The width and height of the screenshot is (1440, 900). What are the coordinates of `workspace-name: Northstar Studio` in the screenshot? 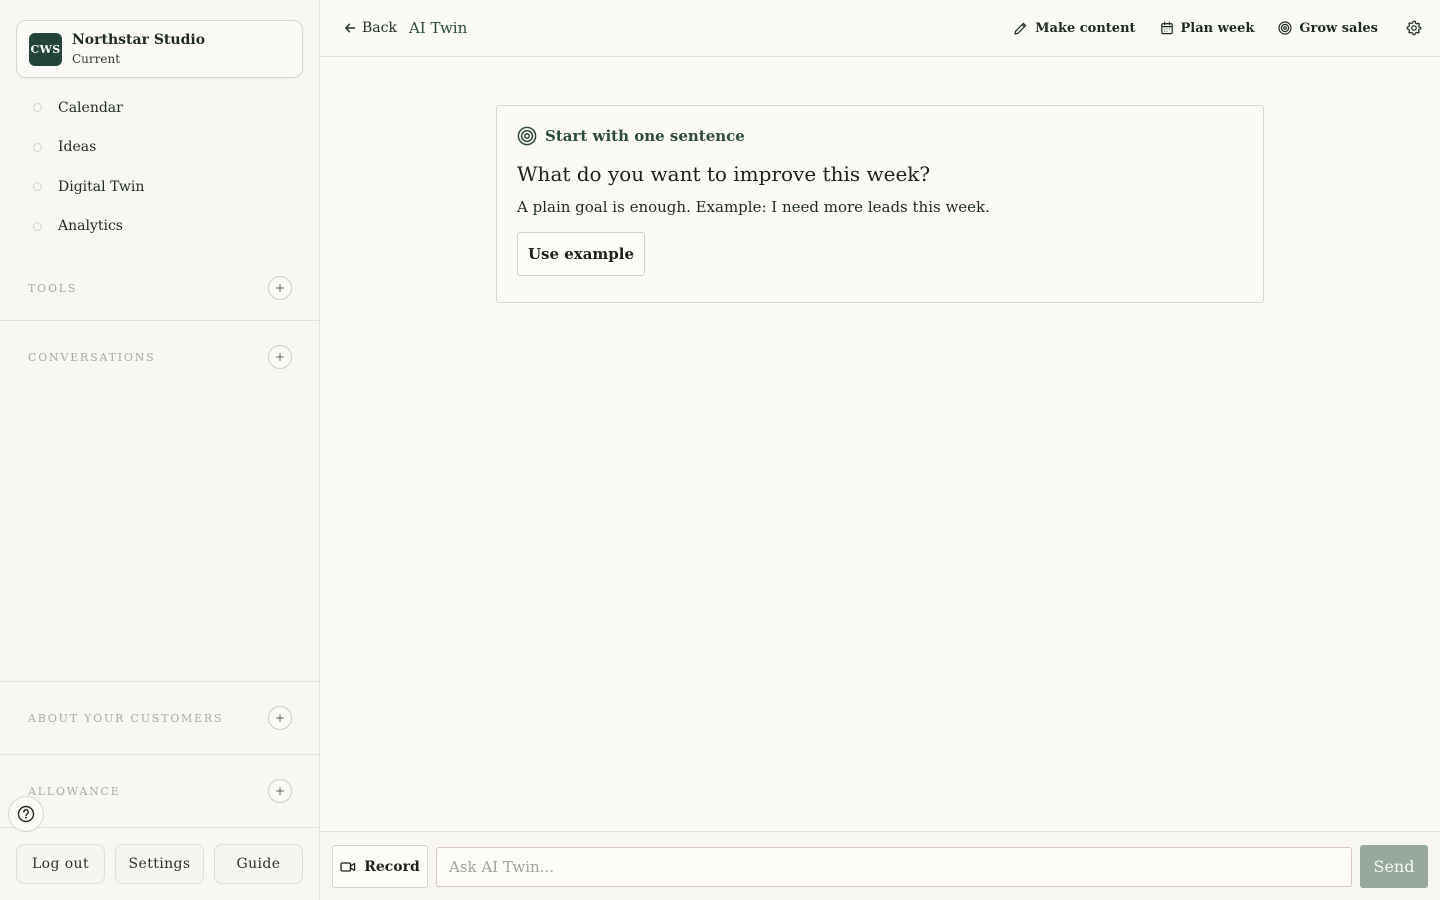 It's located at (139, 40).